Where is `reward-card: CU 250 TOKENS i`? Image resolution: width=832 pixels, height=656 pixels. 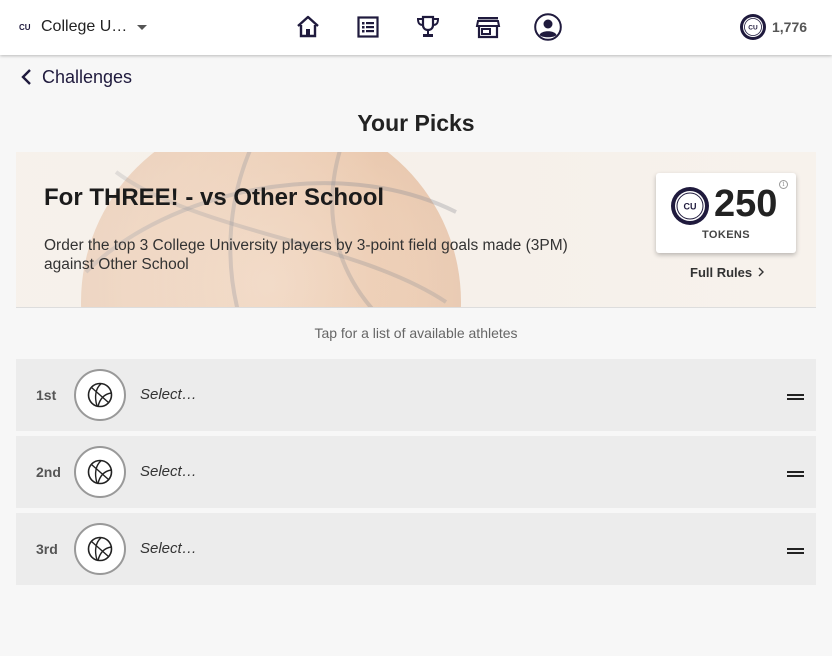
reward-card: CU 250 TOKENS i is located at coordinates (726, 213).